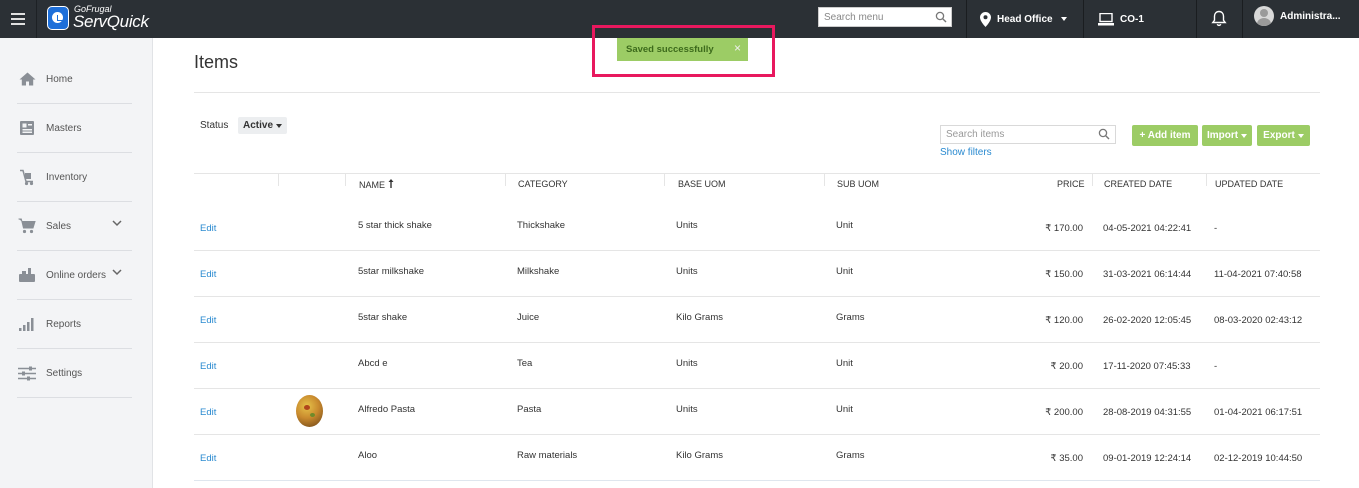 This screenshot has width=1359, height=488. Describe the element at coordinates (1279, 135) in the screenshot. I see `export-label: Export` at that location.